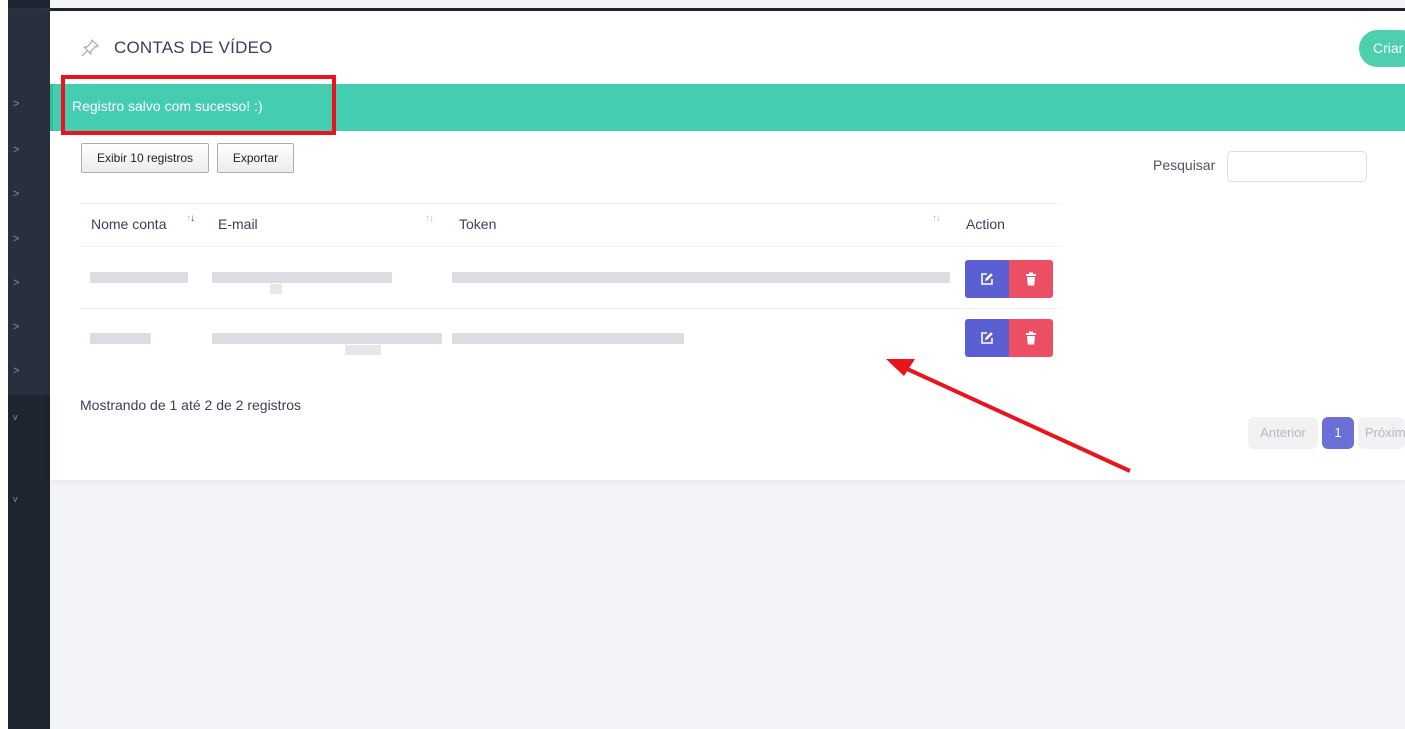 This screenshot has width=1405, height=729. What do you see at coordinates (1008, 416) in the screenshot?
I see `annotation-arrow` at bounding box center [1008, 416].